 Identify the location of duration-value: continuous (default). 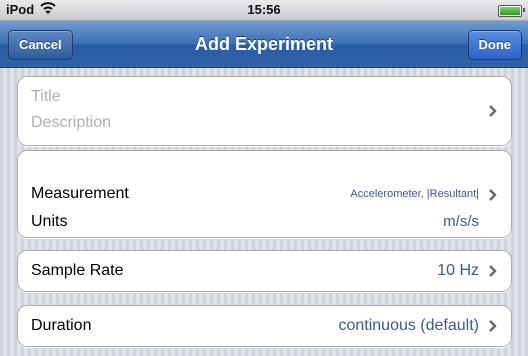
(408, 325).